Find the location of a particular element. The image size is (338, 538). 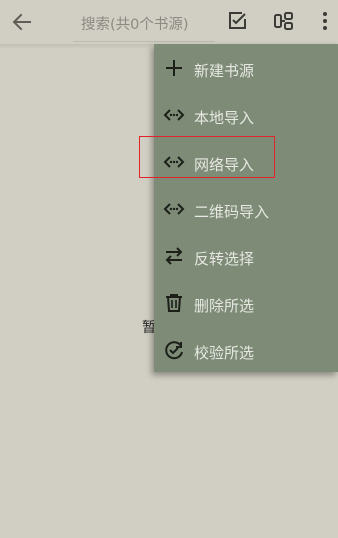

back-button is located at coordinates (22, 22).